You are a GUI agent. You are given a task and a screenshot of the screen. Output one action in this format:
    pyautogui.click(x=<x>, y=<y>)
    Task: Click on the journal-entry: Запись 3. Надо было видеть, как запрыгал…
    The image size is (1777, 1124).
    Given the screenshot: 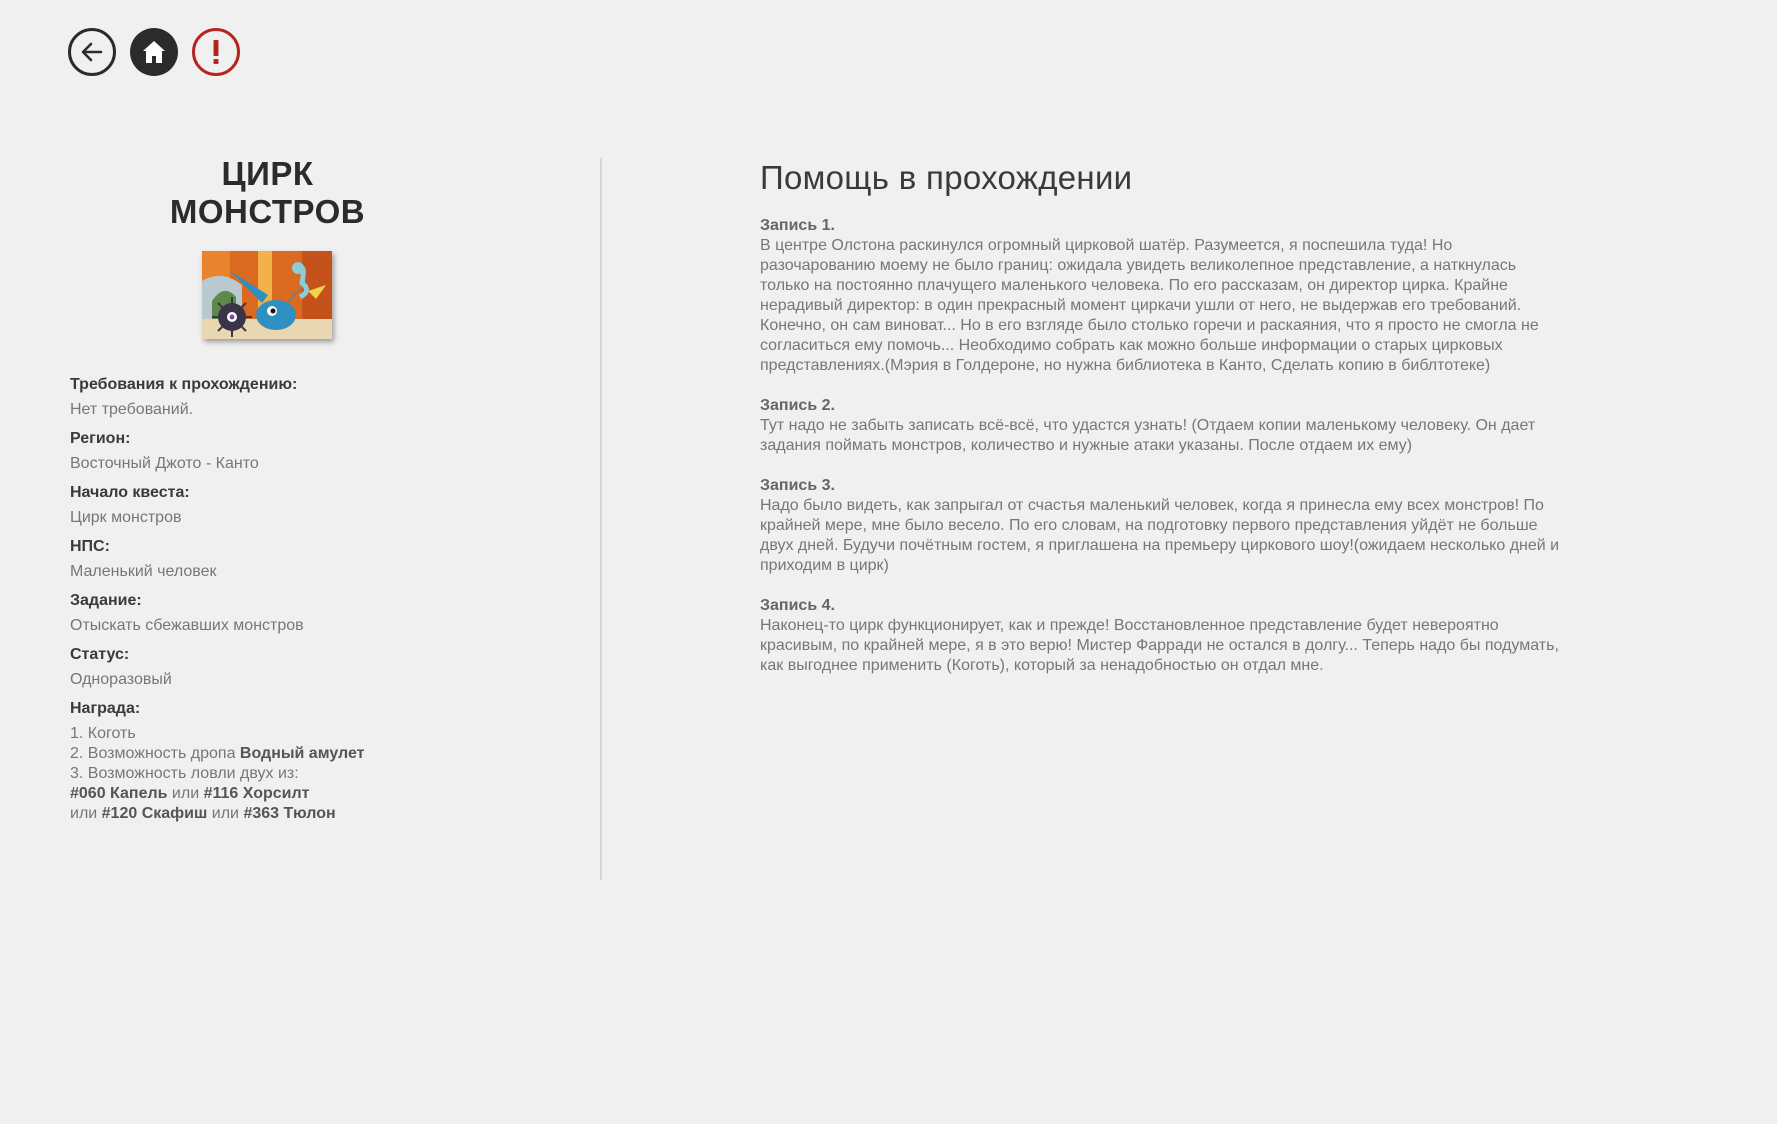 What is the action you would take?
    pyautogui.click(x=1162, y=526)
    